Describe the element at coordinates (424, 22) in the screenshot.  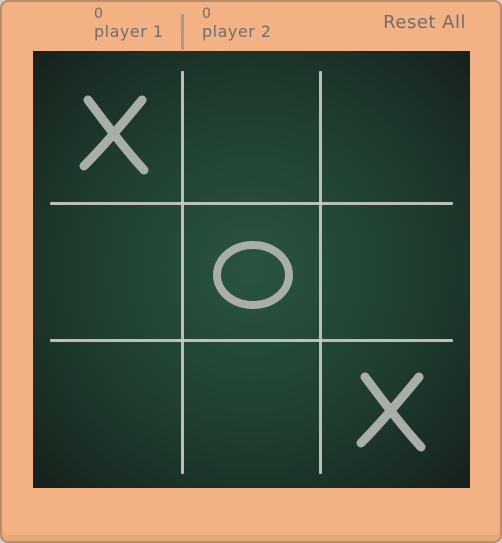
I see `reset-all-button: Reset All` at that location.